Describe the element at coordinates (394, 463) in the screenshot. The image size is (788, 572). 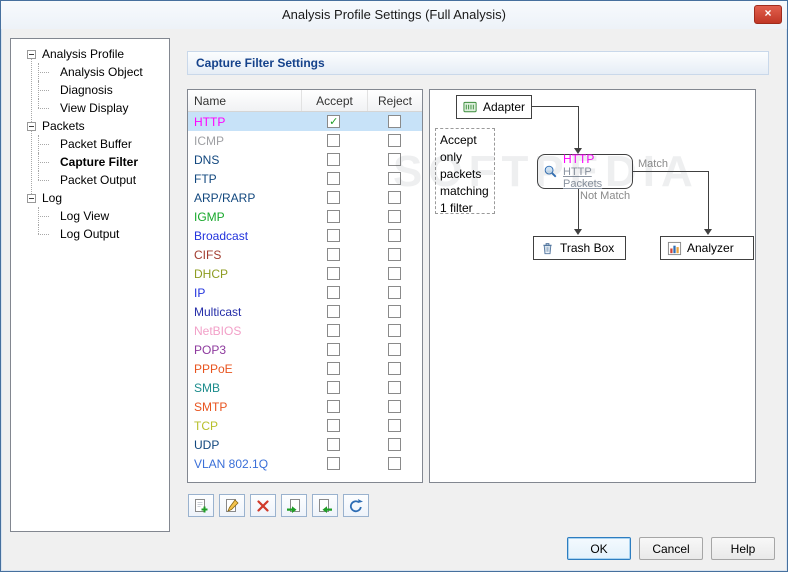
I see `reject-checkbox-vlan-802-1q` at that location.